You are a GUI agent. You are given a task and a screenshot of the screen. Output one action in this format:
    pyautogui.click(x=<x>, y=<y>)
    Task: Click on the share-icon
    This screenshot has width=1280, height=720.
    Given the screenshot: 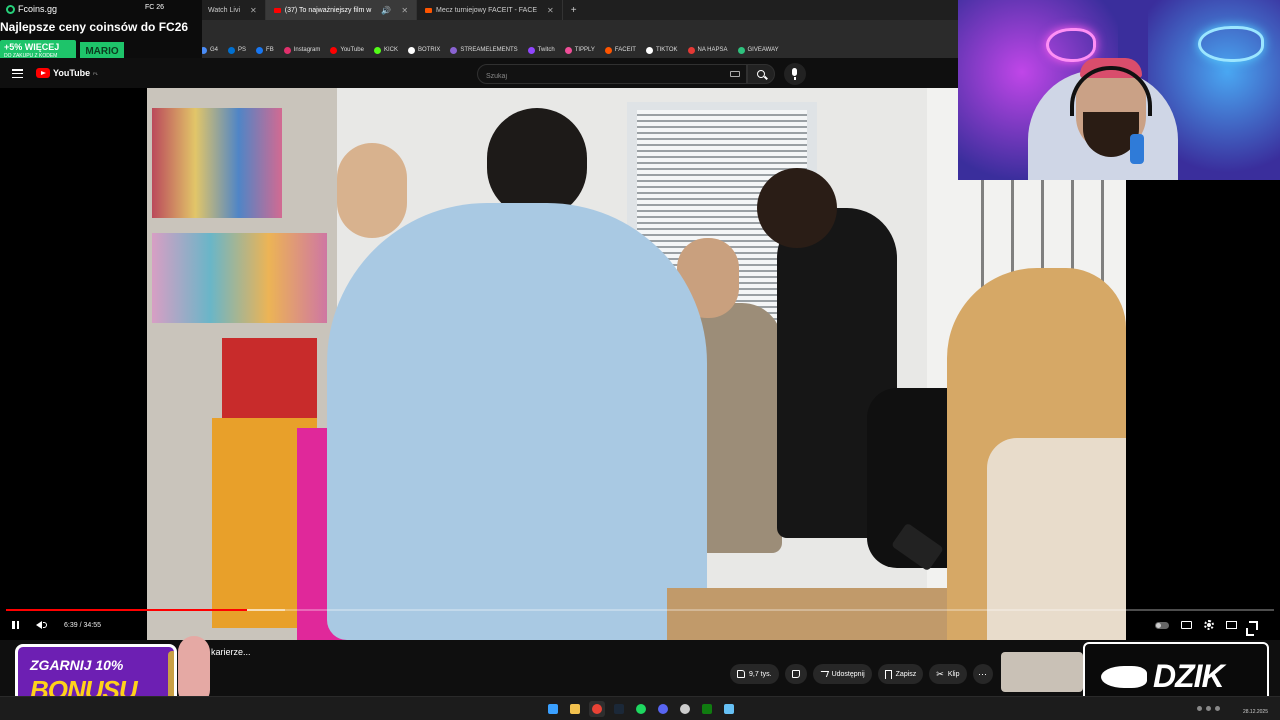 What is the action you would take?
    pyautogui.click(x=823, y=674)
    